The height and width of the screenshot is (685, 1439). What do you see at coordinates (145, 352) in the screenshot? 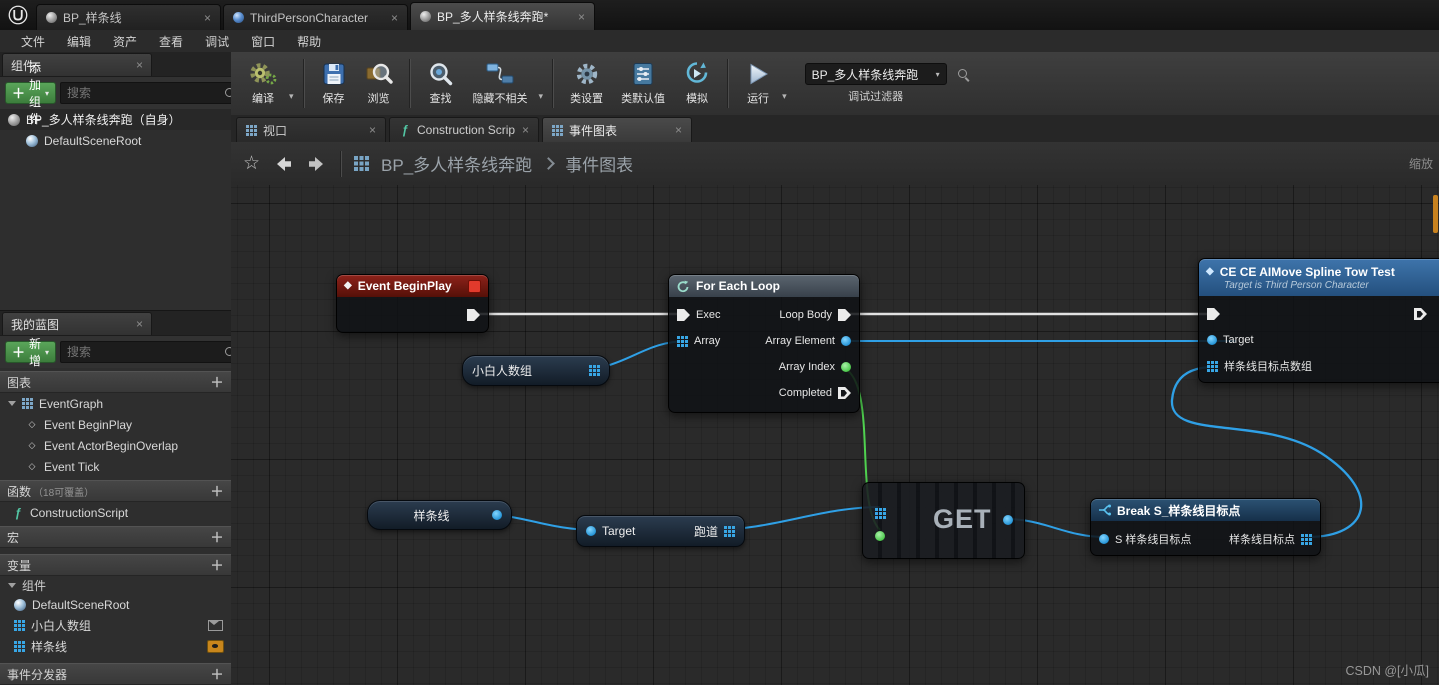
I see `my-blueprint-search-input` at bounding box center [145, 352].